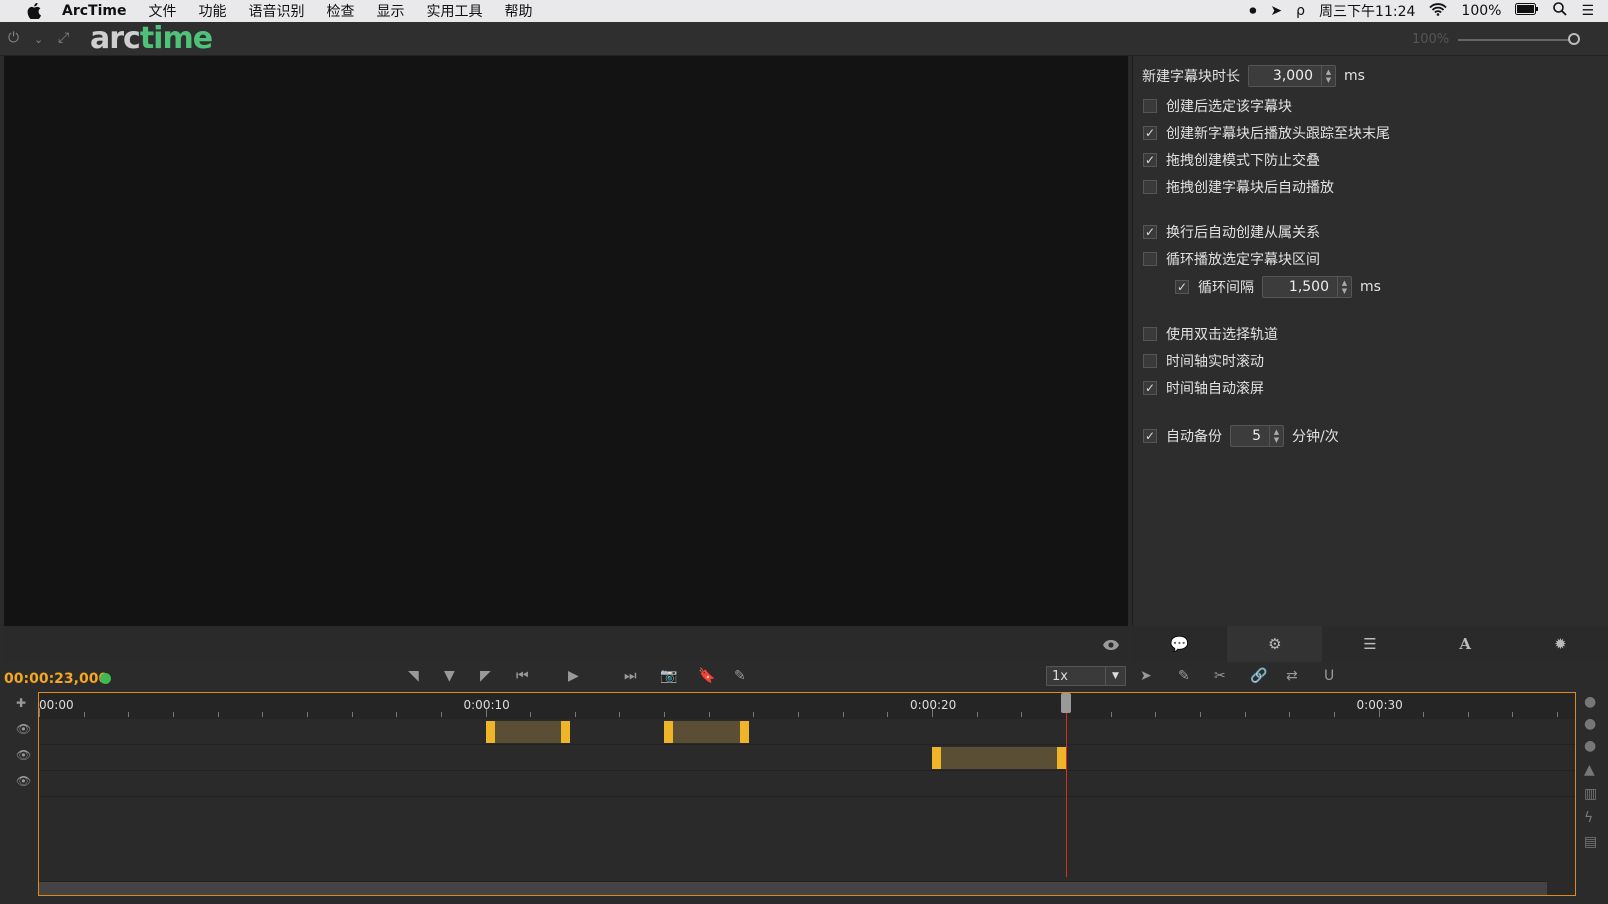 Image resolution: width=1608 pixels, height=904 pixels. What do you see at coordinates (1292, 76) in the screenshot?
I see `duration-stepper: 3,000 ▲ ▼` at bounding box center [1292, 76].